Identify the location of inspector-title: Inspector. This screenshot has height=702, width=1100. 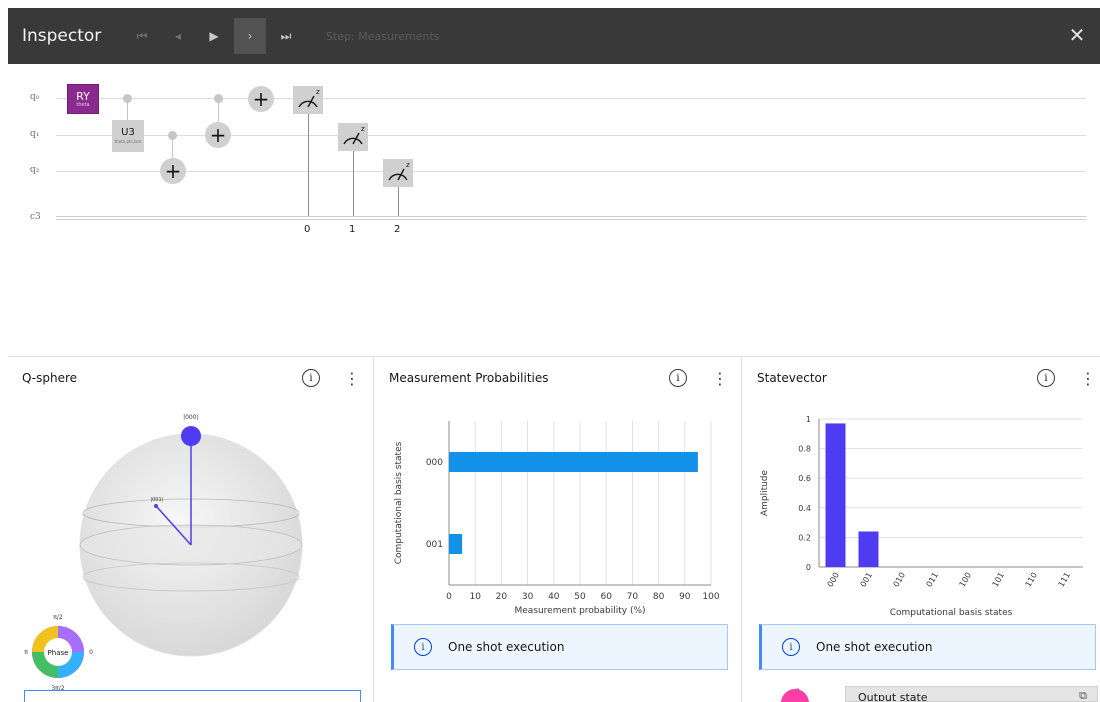
(62, 36).